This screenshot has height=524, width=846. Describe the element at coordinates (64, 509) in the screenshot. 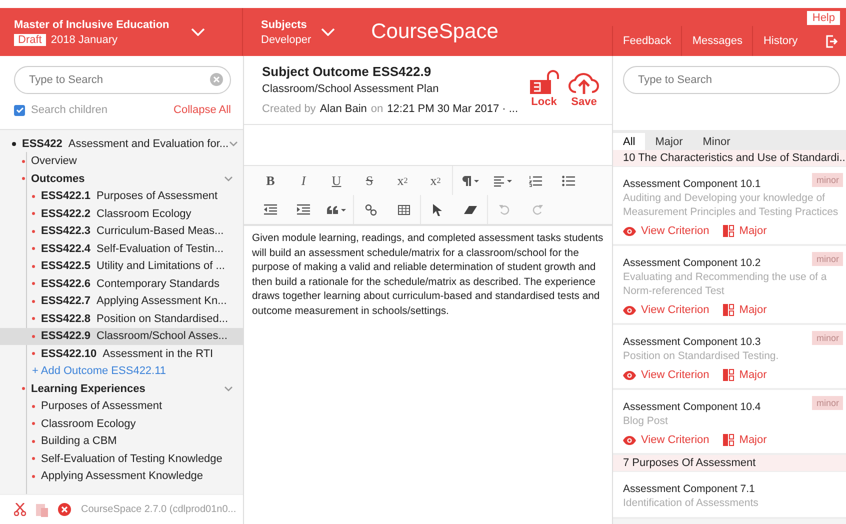

I see `close-circle-icon` at that location.